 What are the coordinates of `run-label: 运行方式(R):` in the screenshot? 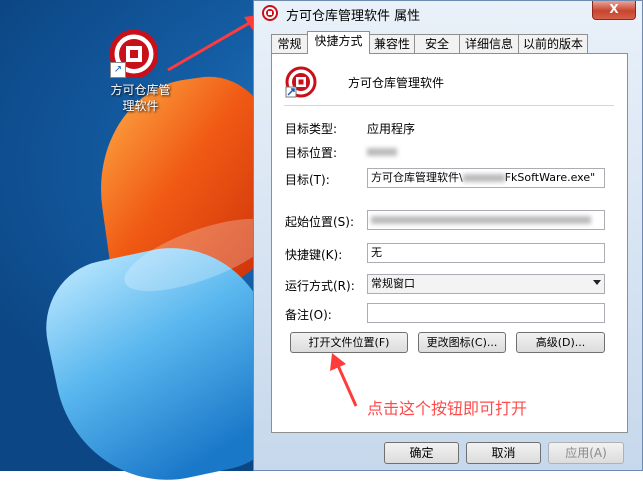 It's located at (320, 286).